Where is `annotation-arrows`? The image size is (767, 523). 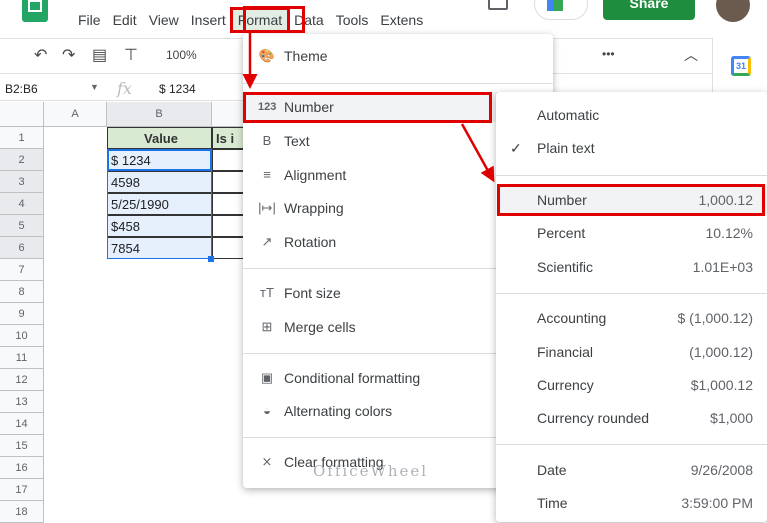 annotation-arrows is located at coordinates (368, 108).